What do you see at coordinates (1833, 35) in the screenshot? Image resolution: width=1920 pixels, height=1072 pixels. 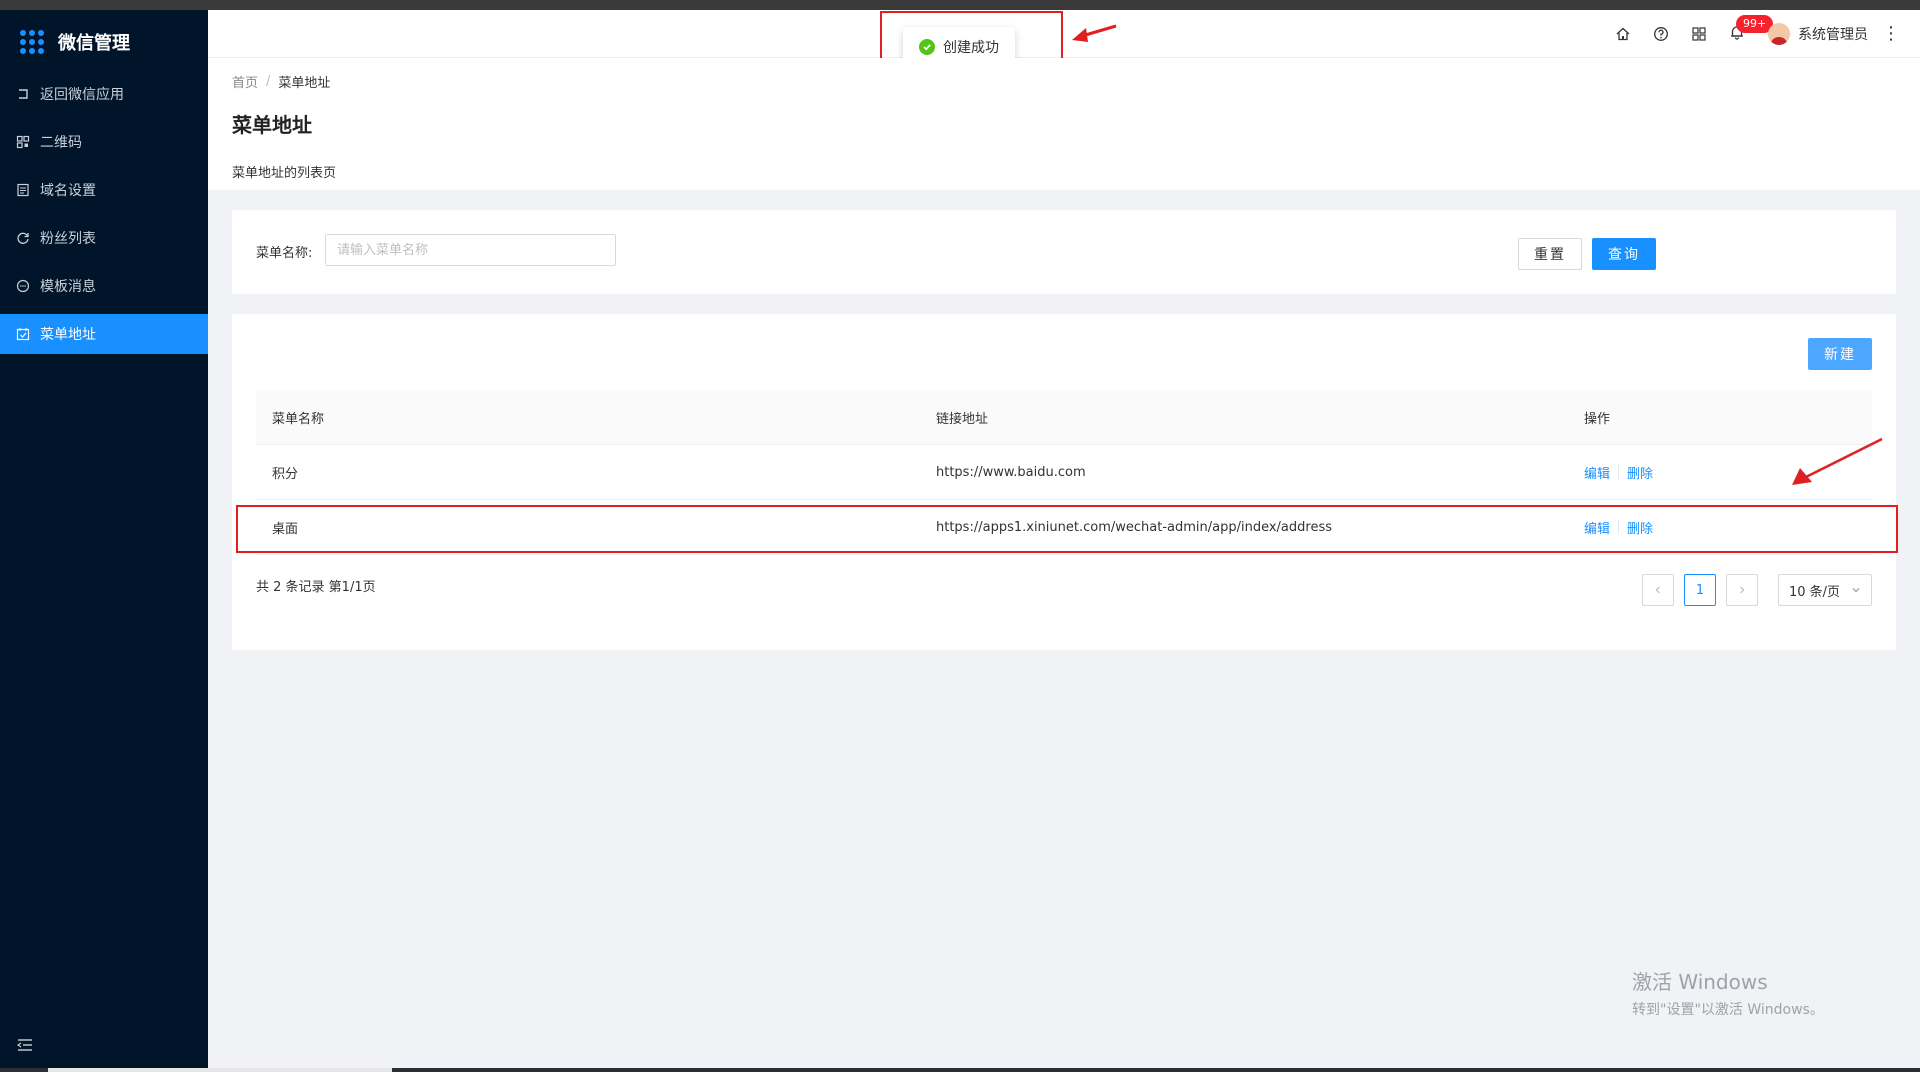 I see `user-name: 系统管理员` at bounding box center [1833, 35].